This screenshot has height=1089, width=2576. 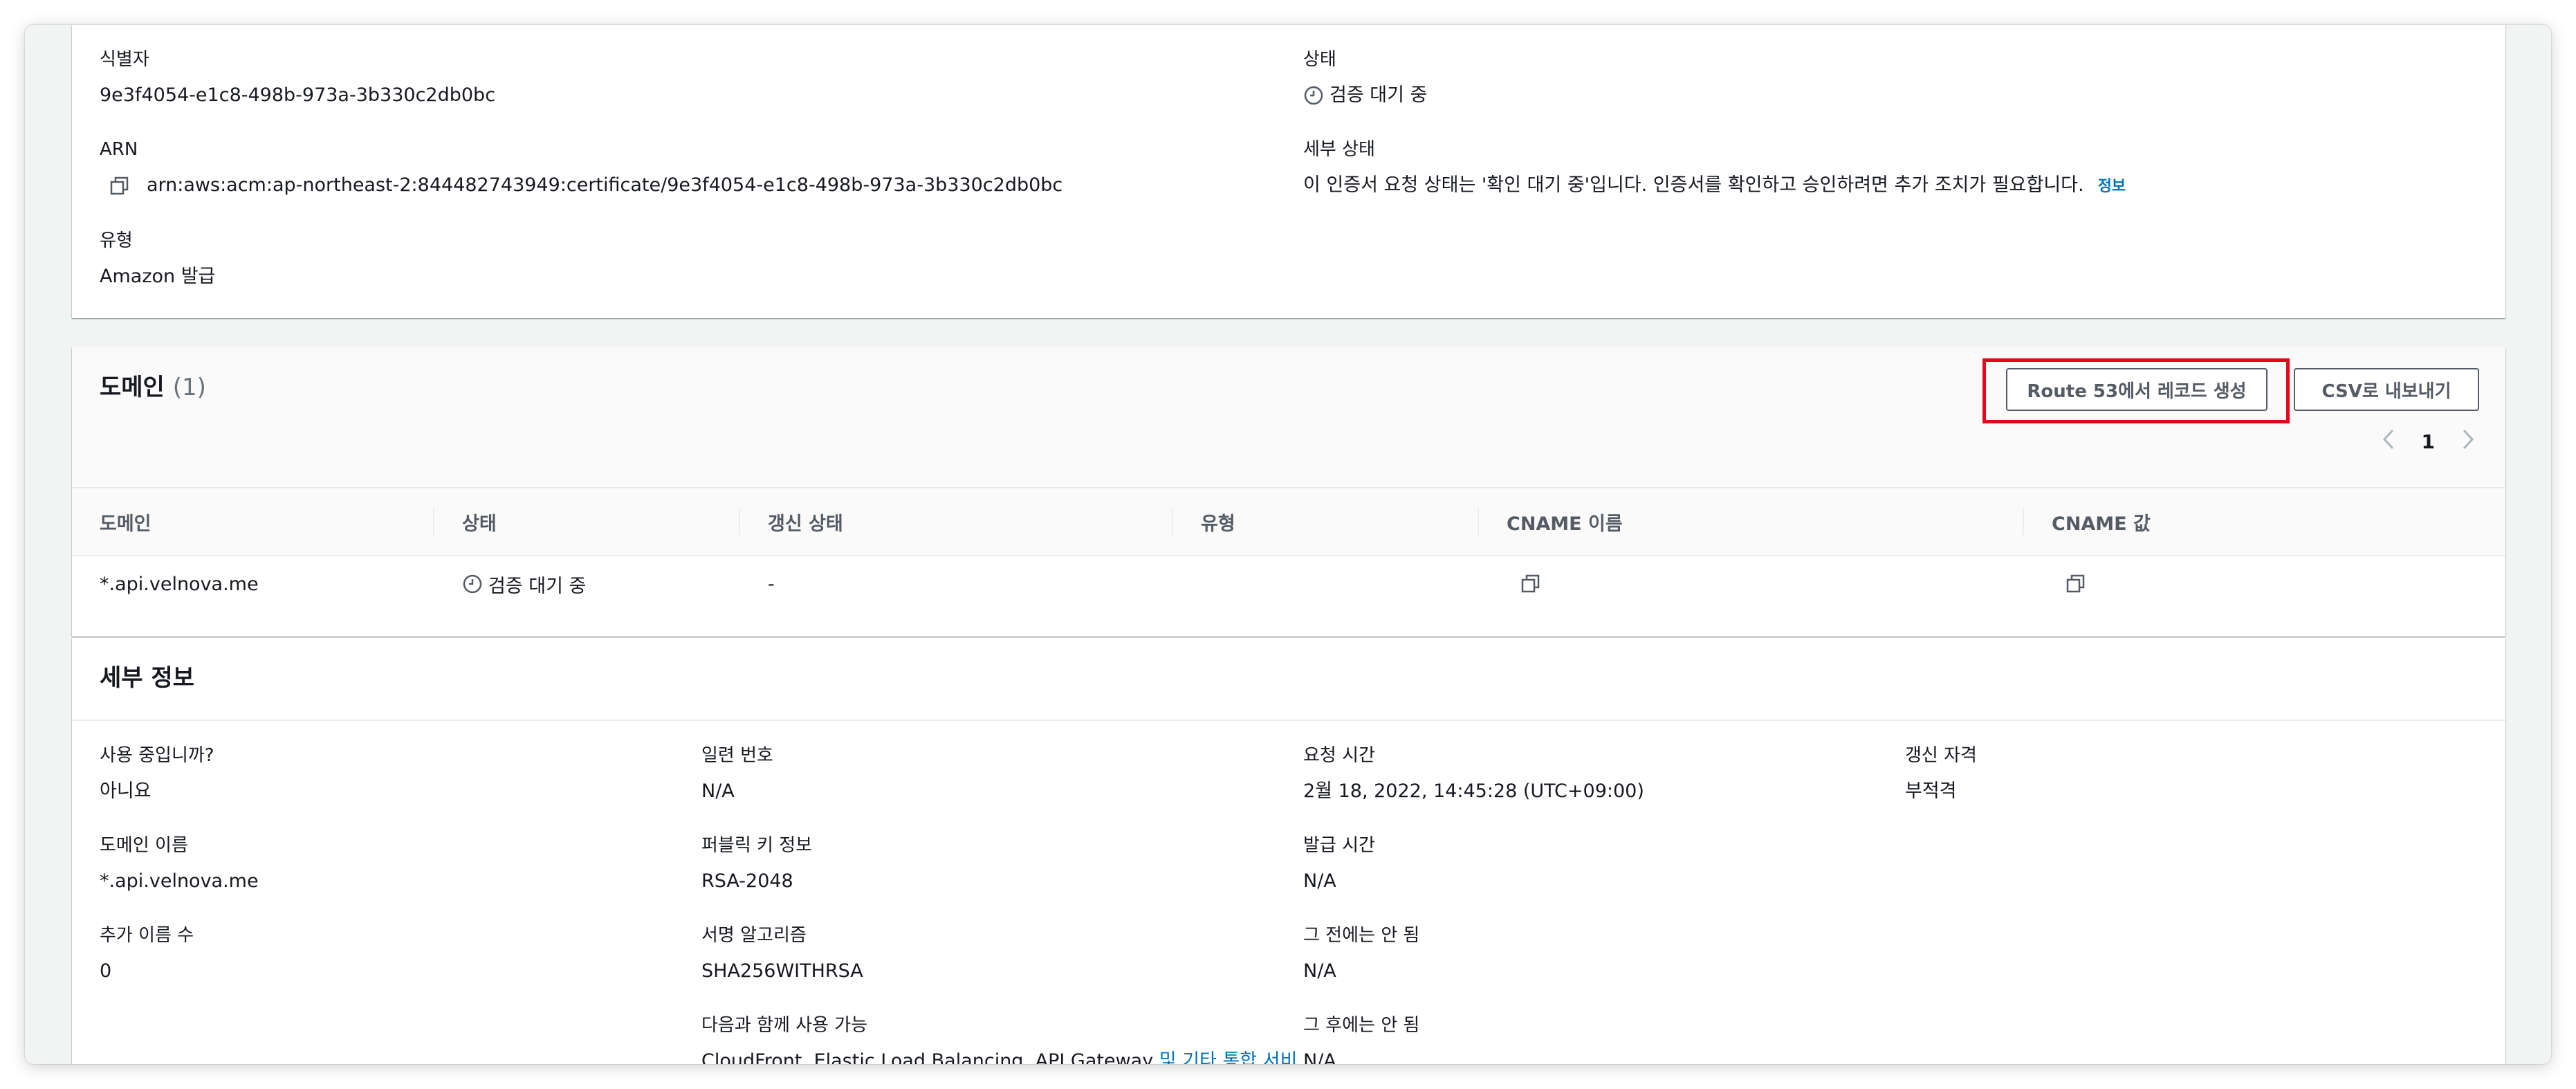 I want to click on usable-with-label: 다음과 함께 사용 가능, so click(x=784, y=1025).